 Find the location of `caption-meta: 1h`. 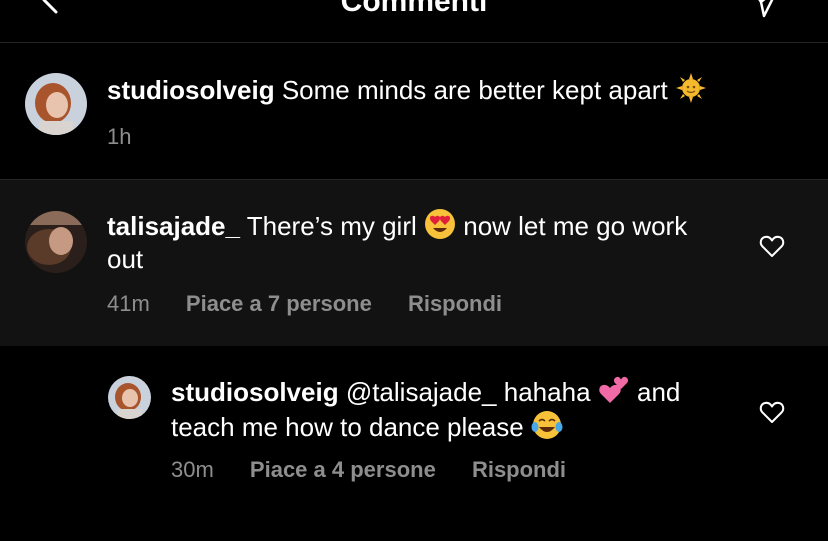

caption-meta: 1h is located at coordinates (134, 137).